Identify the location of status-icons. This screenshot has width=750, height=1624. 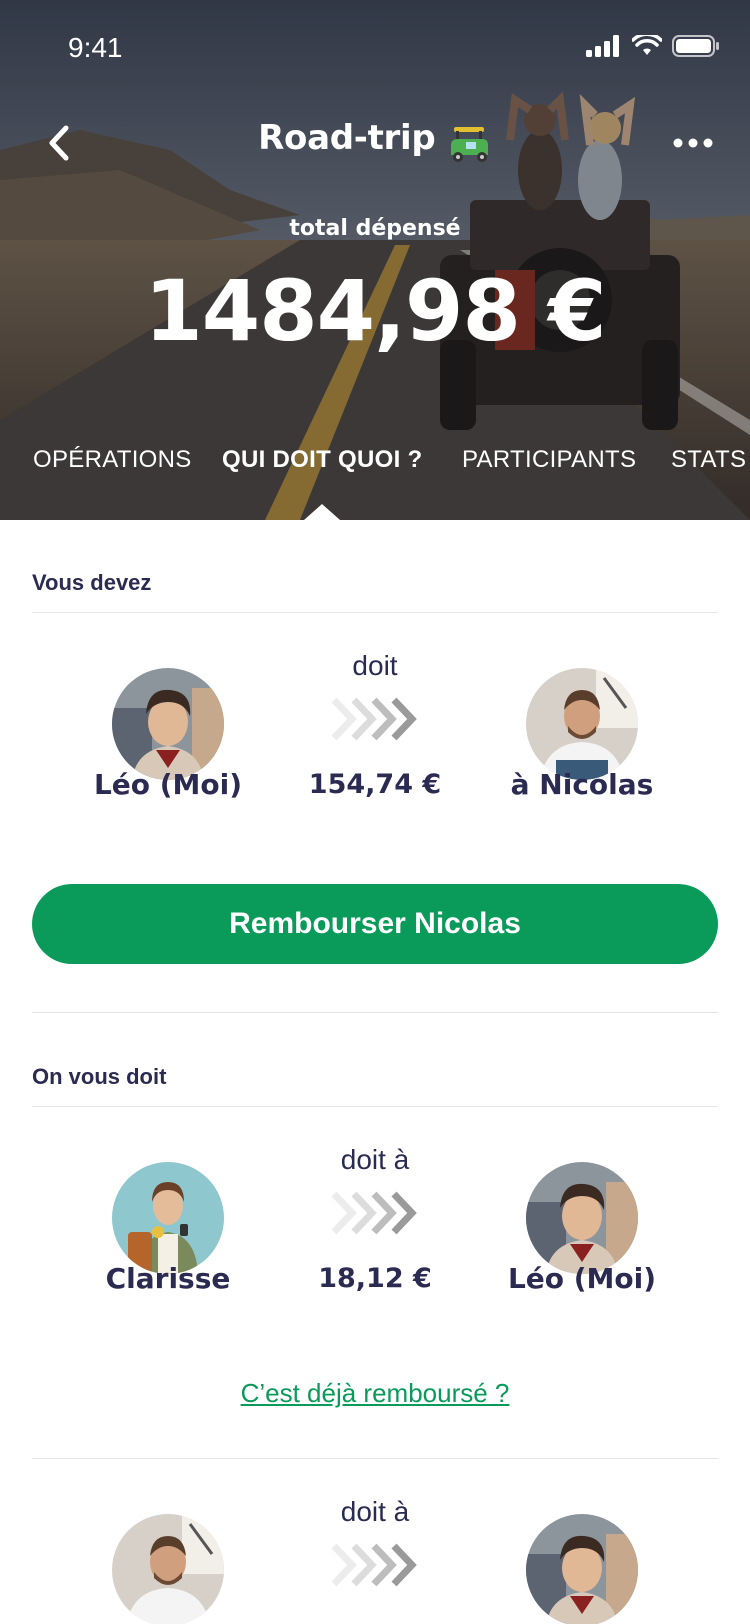
(653, 46).